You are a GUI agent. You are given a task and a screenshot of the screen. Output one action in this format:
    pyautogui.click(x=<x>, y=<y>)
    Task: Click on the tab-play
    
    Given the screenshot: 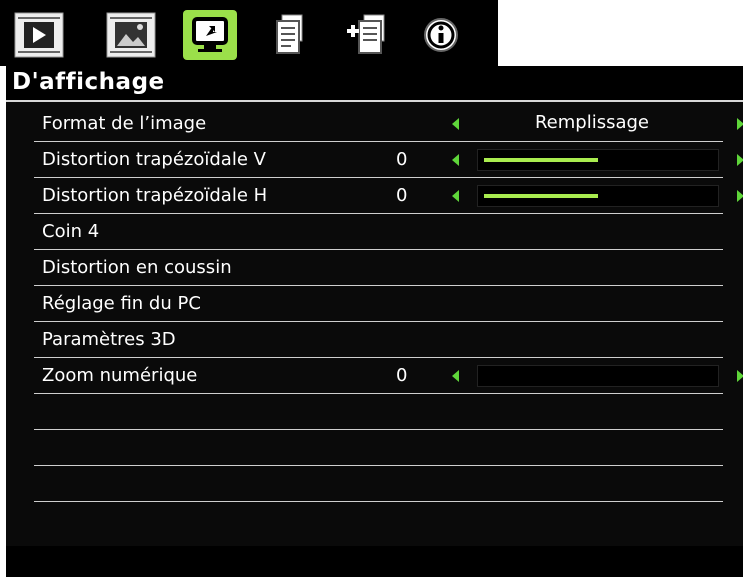 What is the action you would take?
    pyautogui.click(x=39, y=35)
    